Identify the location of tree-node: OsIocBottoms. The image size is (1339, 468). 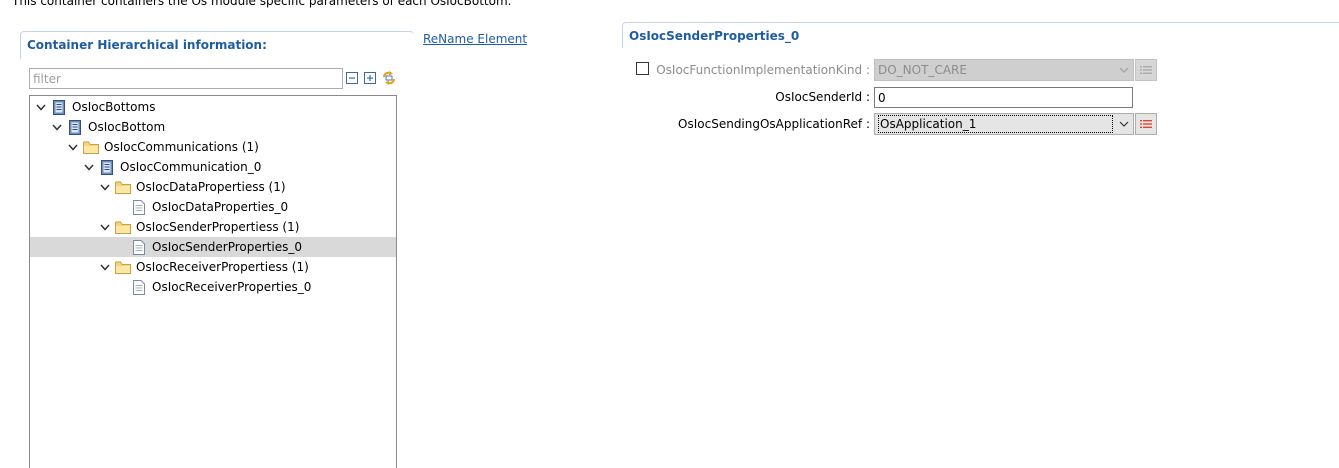
(213, 107).